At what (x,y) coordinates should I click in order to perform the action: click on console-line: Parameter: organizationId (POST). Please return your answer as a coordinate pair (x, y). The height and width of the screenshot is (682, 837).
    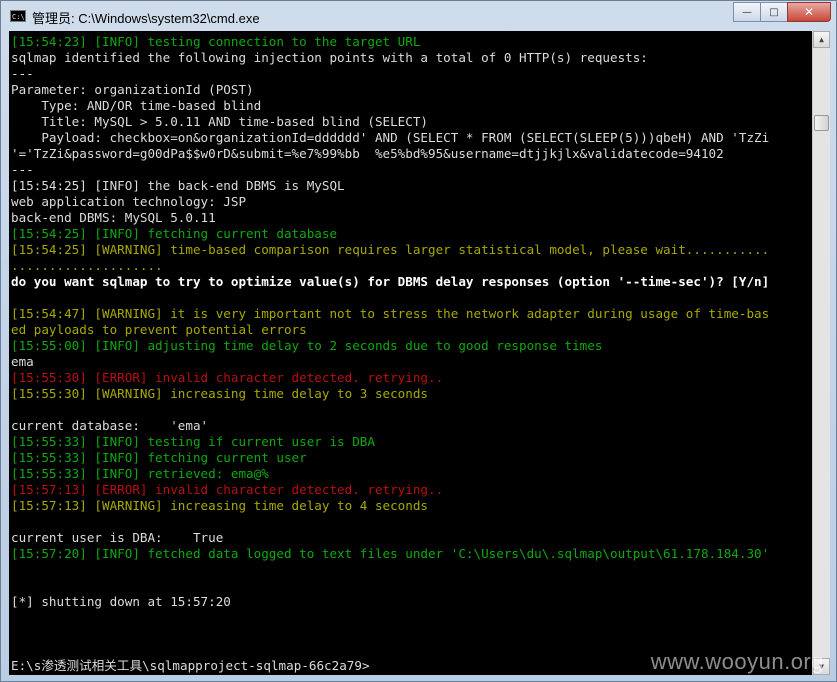
    Looking at the image, I should click on (411, 90).